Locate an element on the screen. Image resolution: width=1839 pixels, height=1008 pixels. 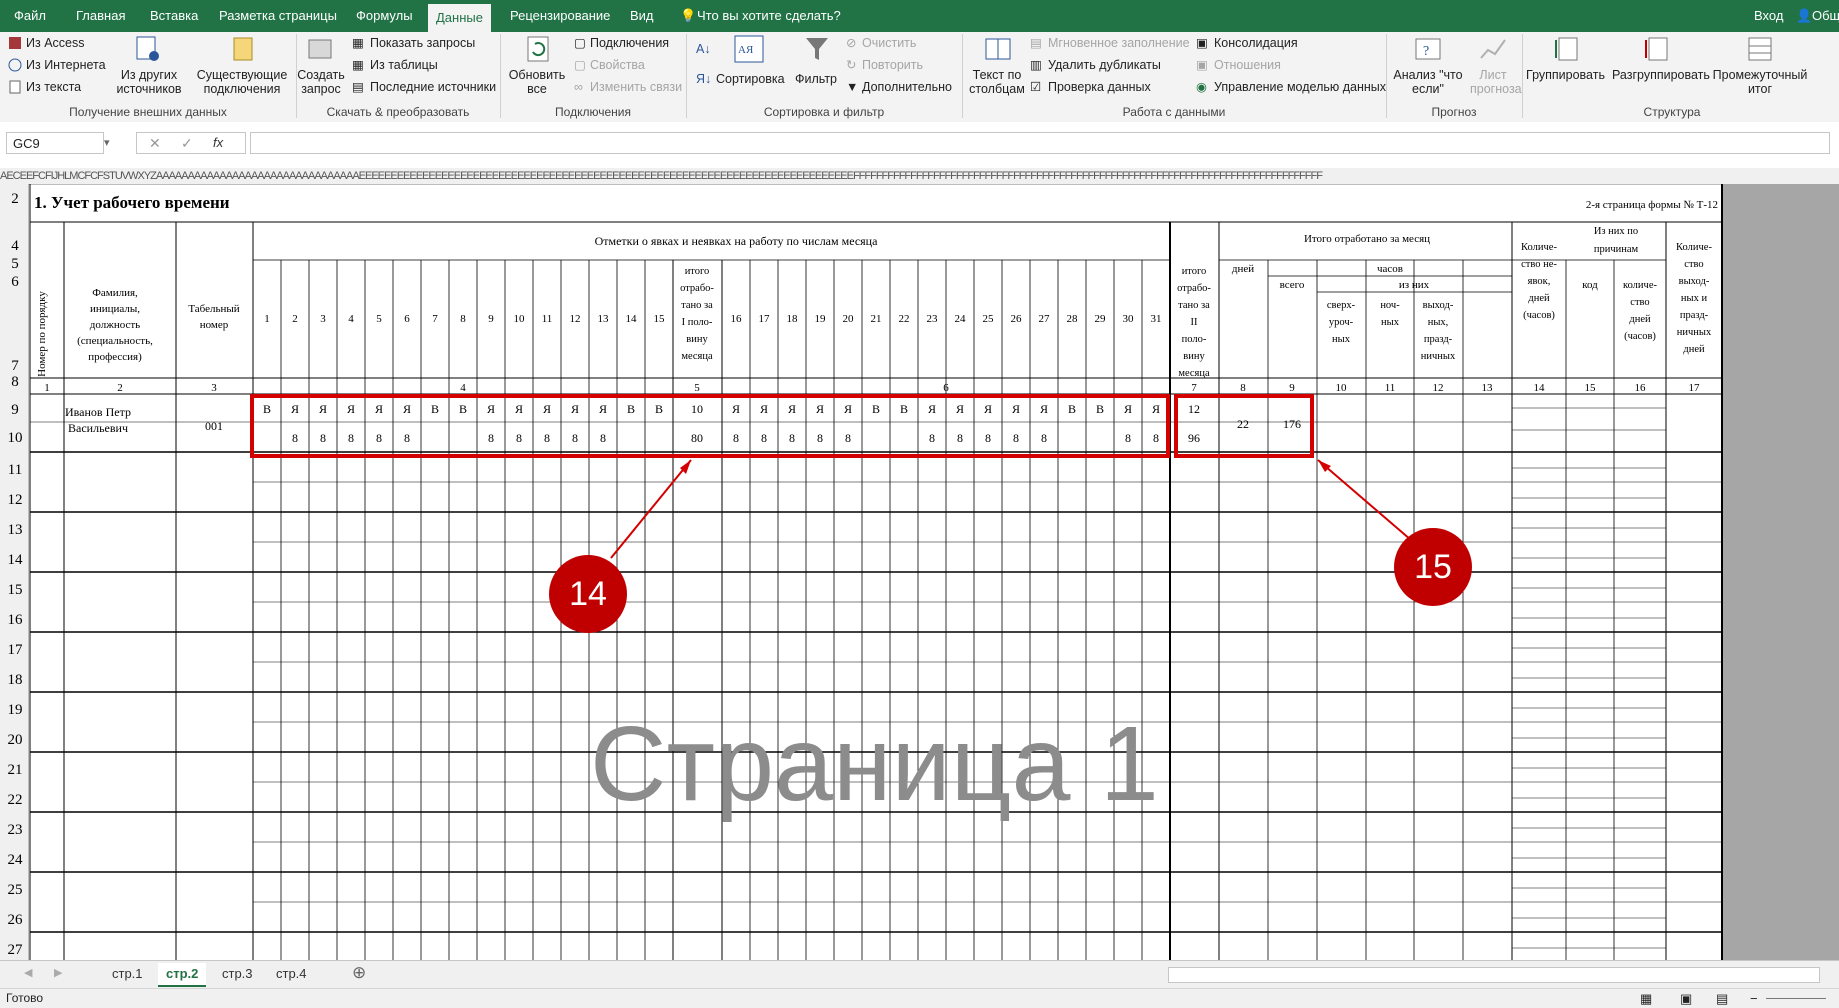
tab-home: Главная is located at coordinates (100, 16).